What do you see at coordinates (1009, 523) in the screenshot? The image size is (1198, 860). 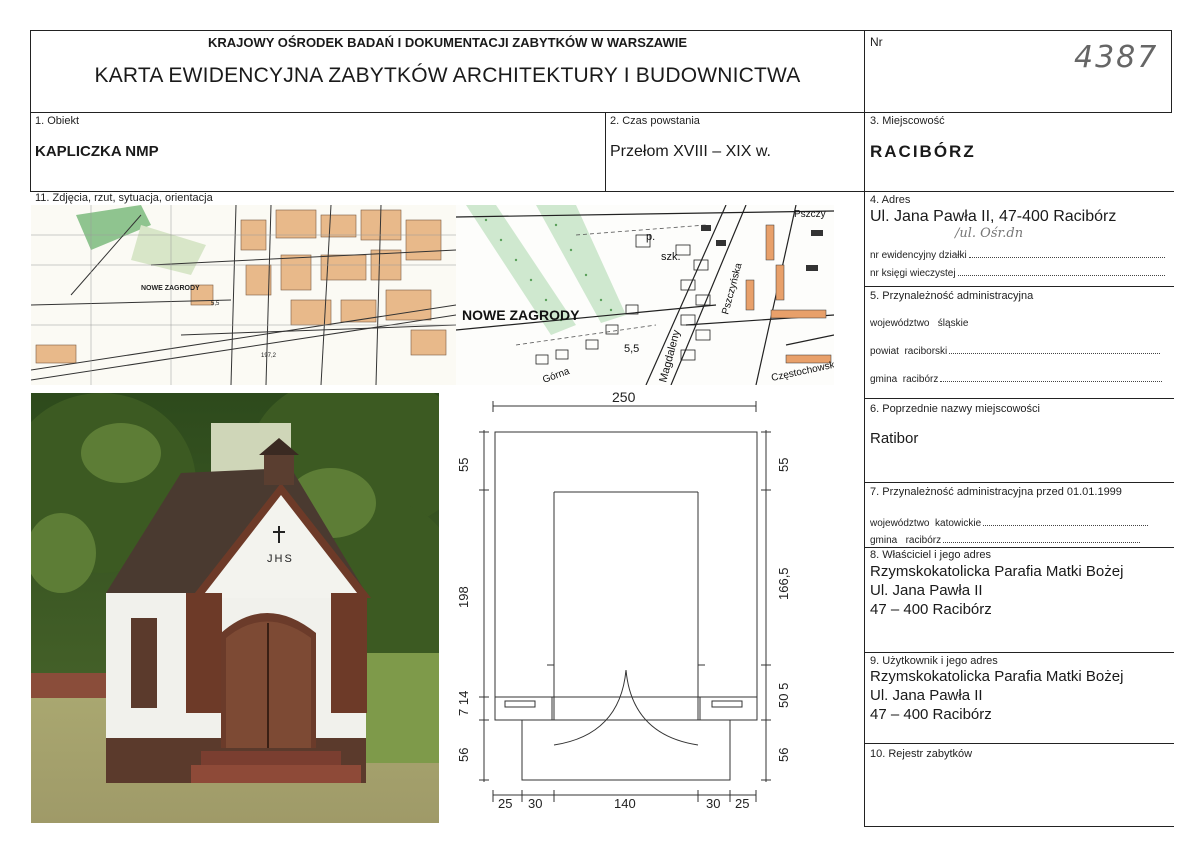 I see `woj-przed-row: województwo katowickie` at bounding box center [1009, 523].